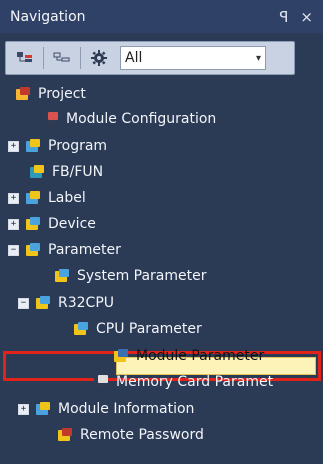 The width and height of the screenshot is (323, 464). I want to click on close-icon: ×, so click(306, 17).